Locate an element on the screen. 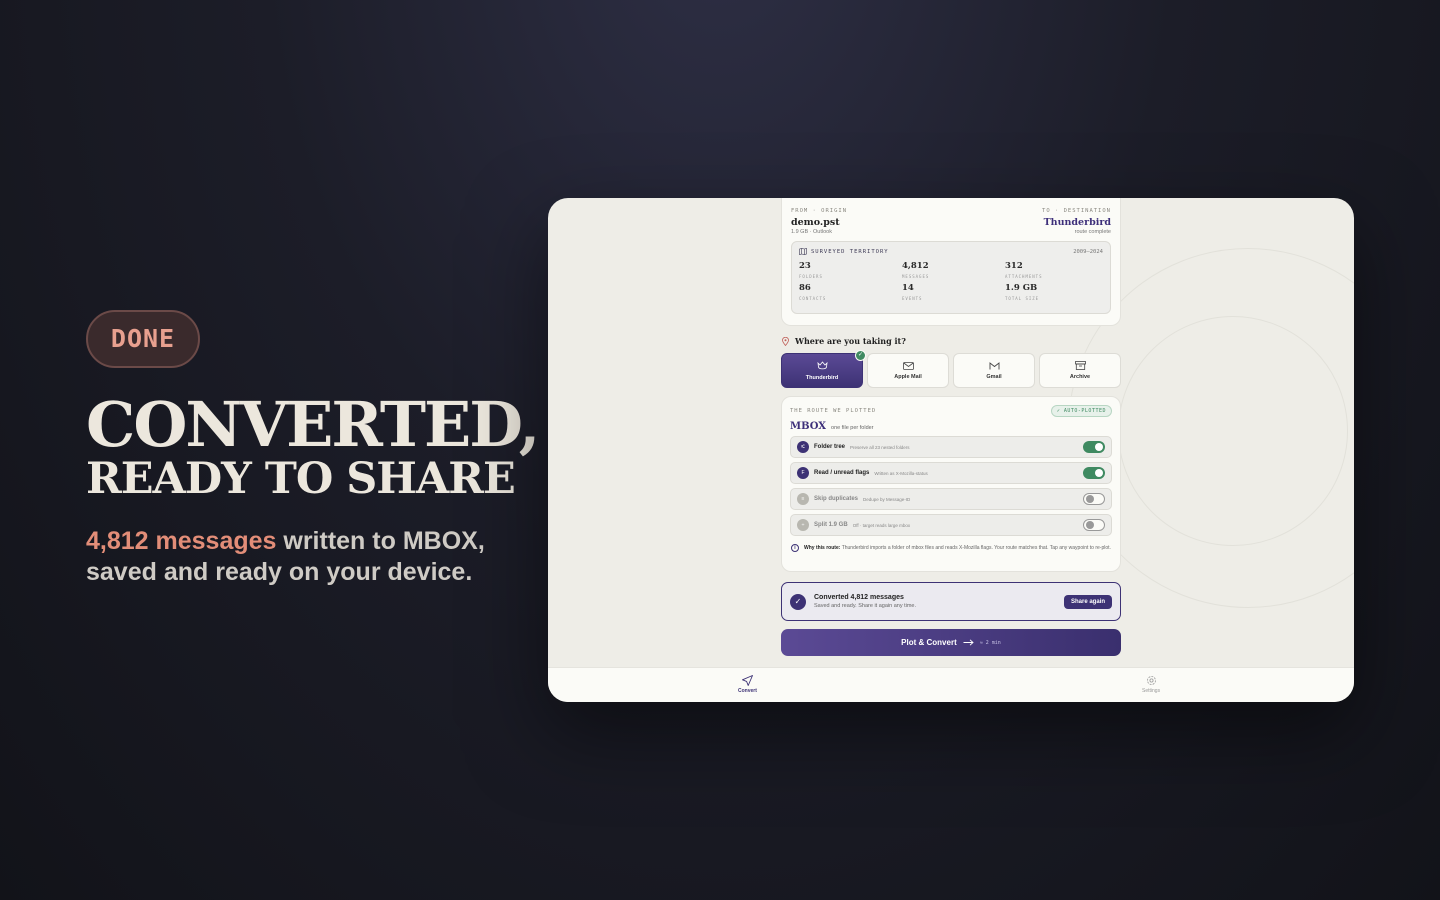 This screenshot has height=900, width=1440. stat-value: 1.9 GB is located at coordinates (1021, 288).